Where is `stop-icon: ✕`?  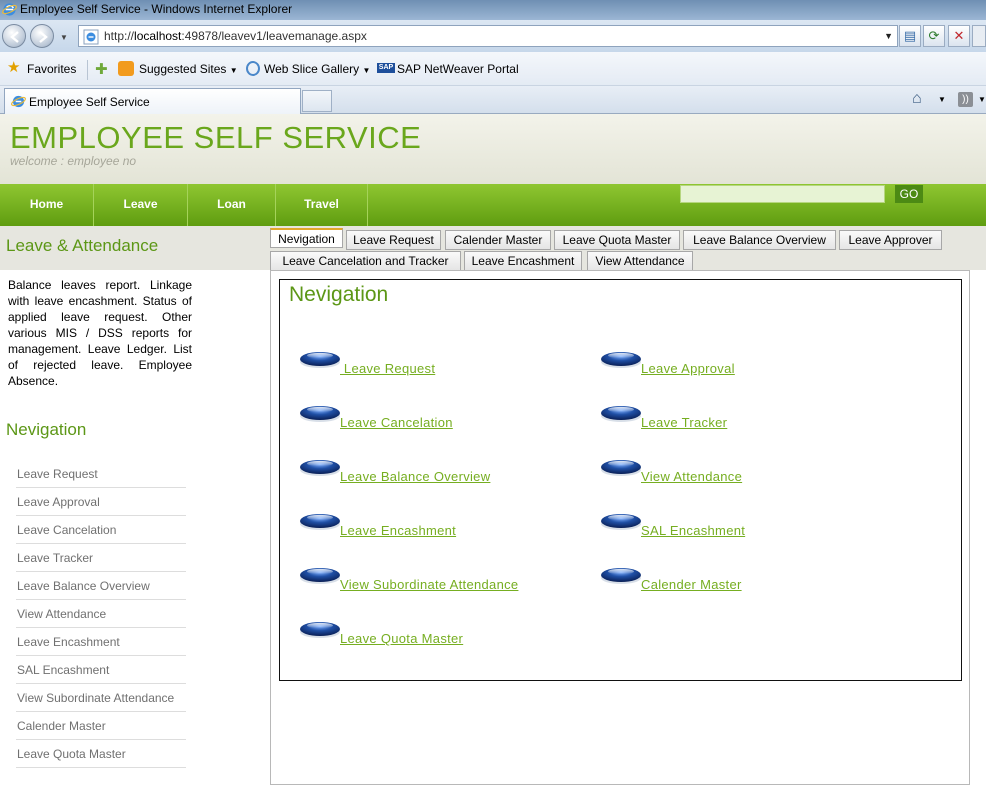
stop-icon: ✕ is located at coordinates (959, 35).